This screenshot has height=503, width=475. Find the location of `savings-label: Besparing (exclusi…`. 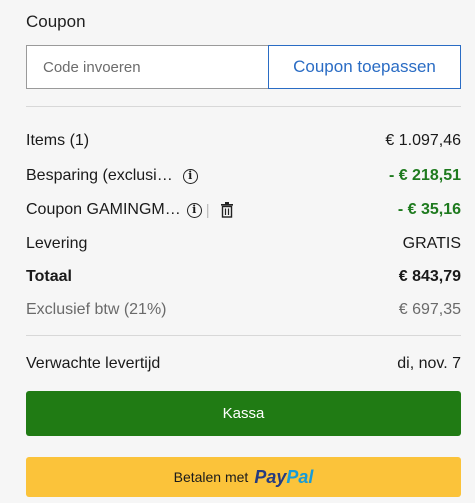

savings-label: Besparing (exclusi… is located at coordinates (99, 175).